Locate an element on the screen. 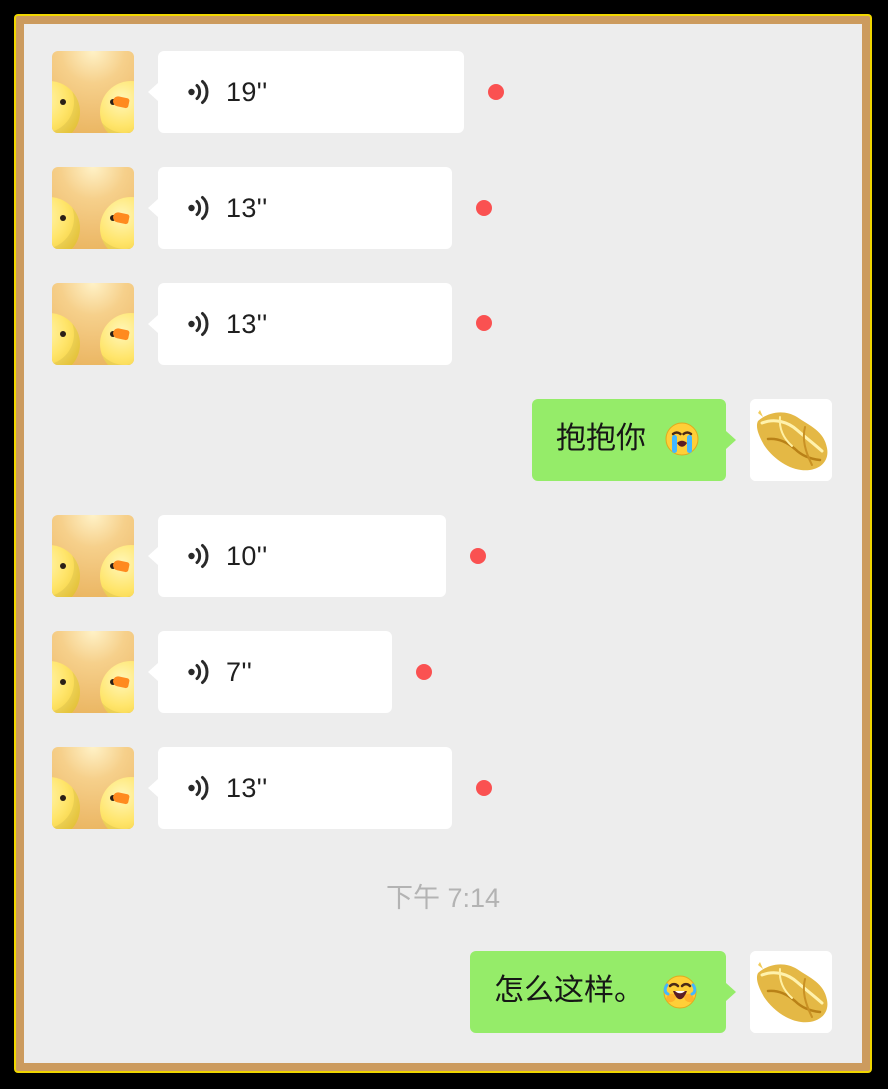 The image size is (888, 1089). text-message: 怎么这样。 is located at coordinates (603, 992).